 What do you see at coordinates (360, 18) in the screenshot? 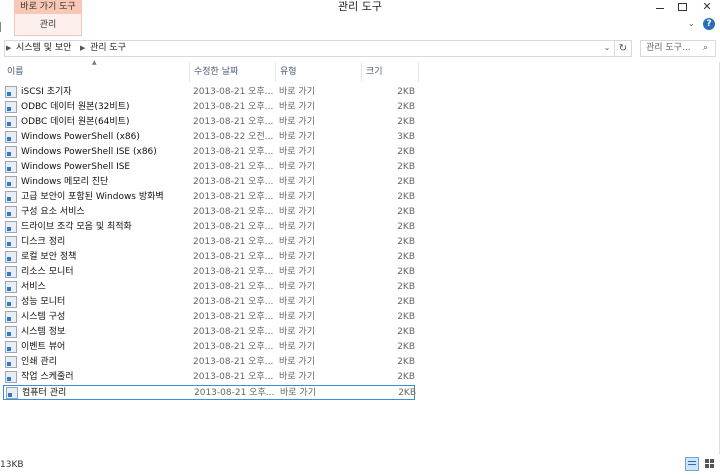
I see `title-bar` at bounding box center [360, 18].